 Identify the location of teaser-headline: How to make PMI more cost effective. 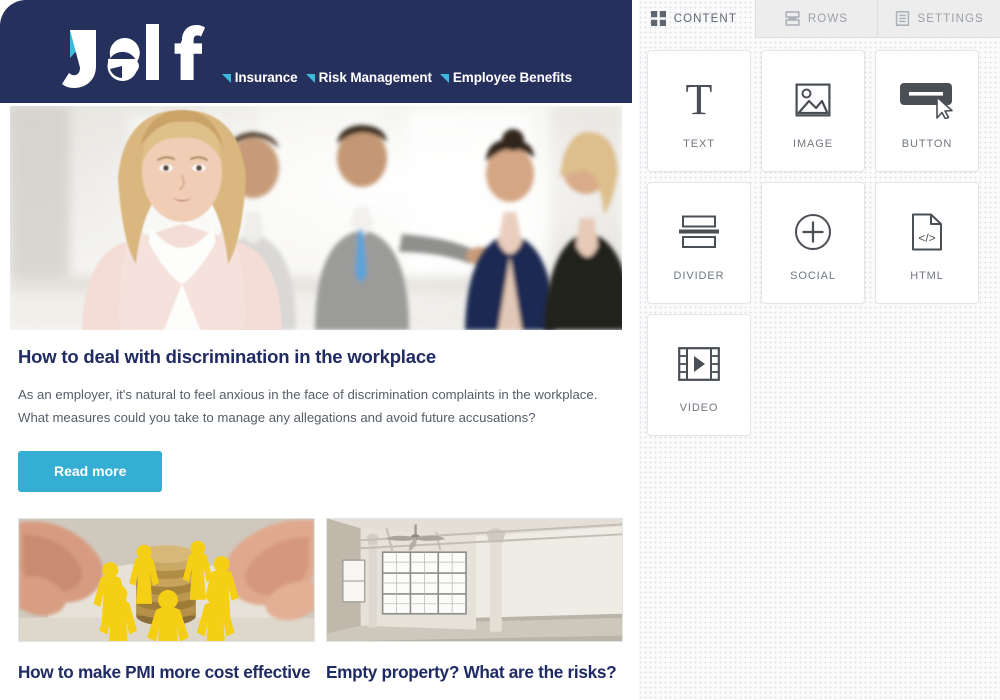
(166, 672).